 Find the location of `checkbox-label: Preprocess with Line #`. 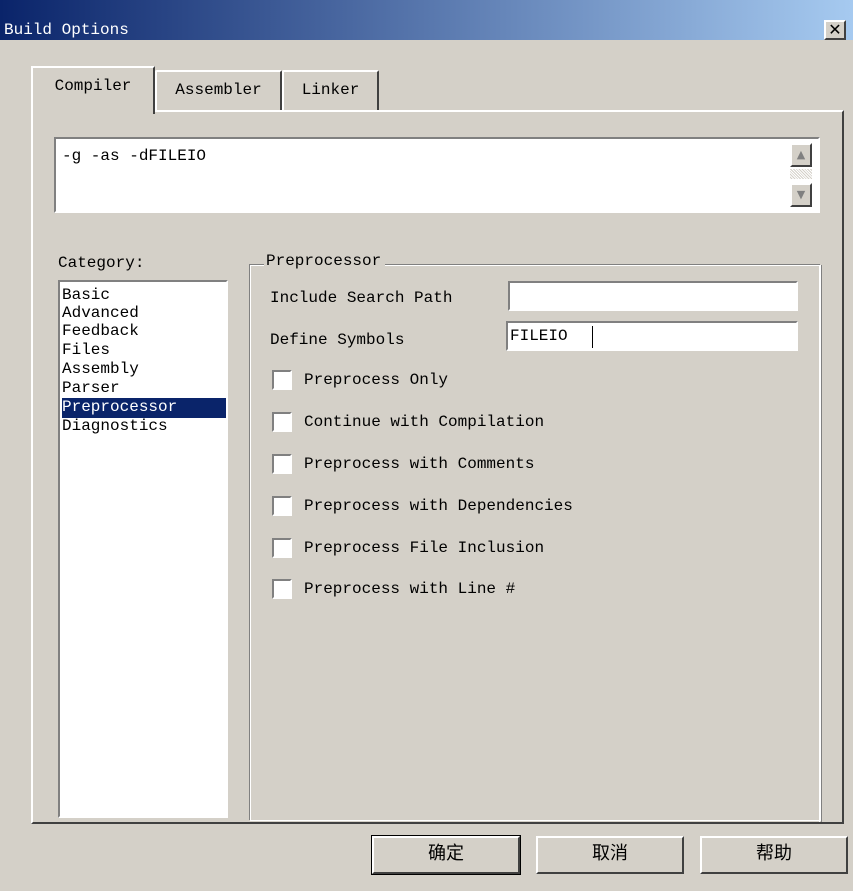

checkbox-label: Preprocess with Line # is located at coordinates (410, 589).